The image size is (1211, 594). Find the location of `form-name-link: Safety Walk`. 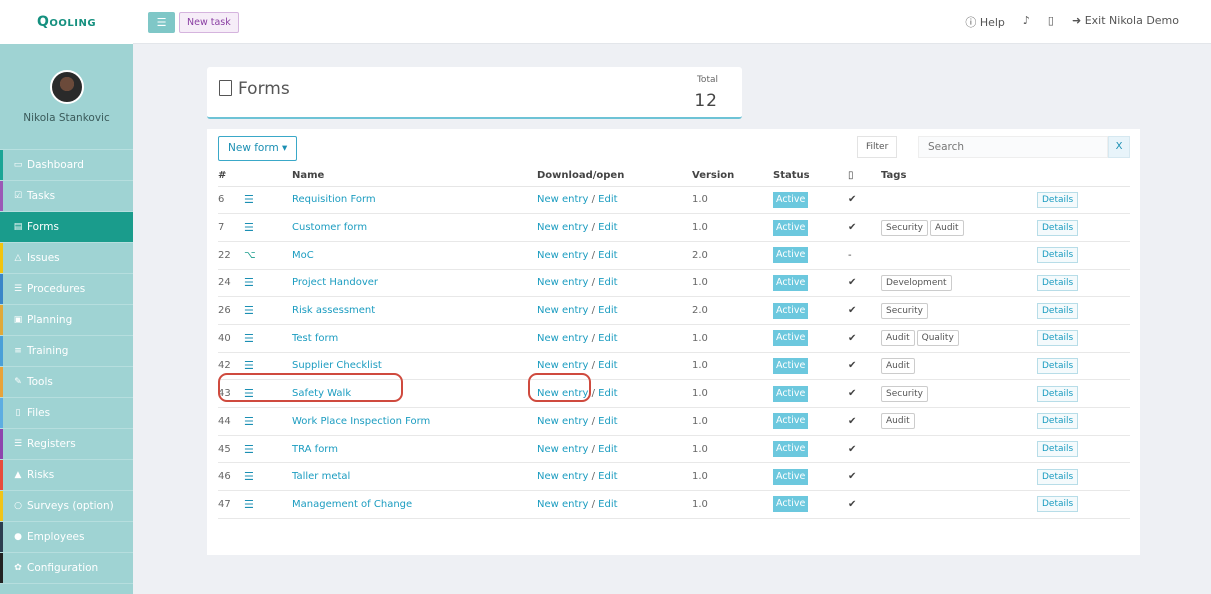

form-name-link: Safety Walk is located at coordinates (321, 393).